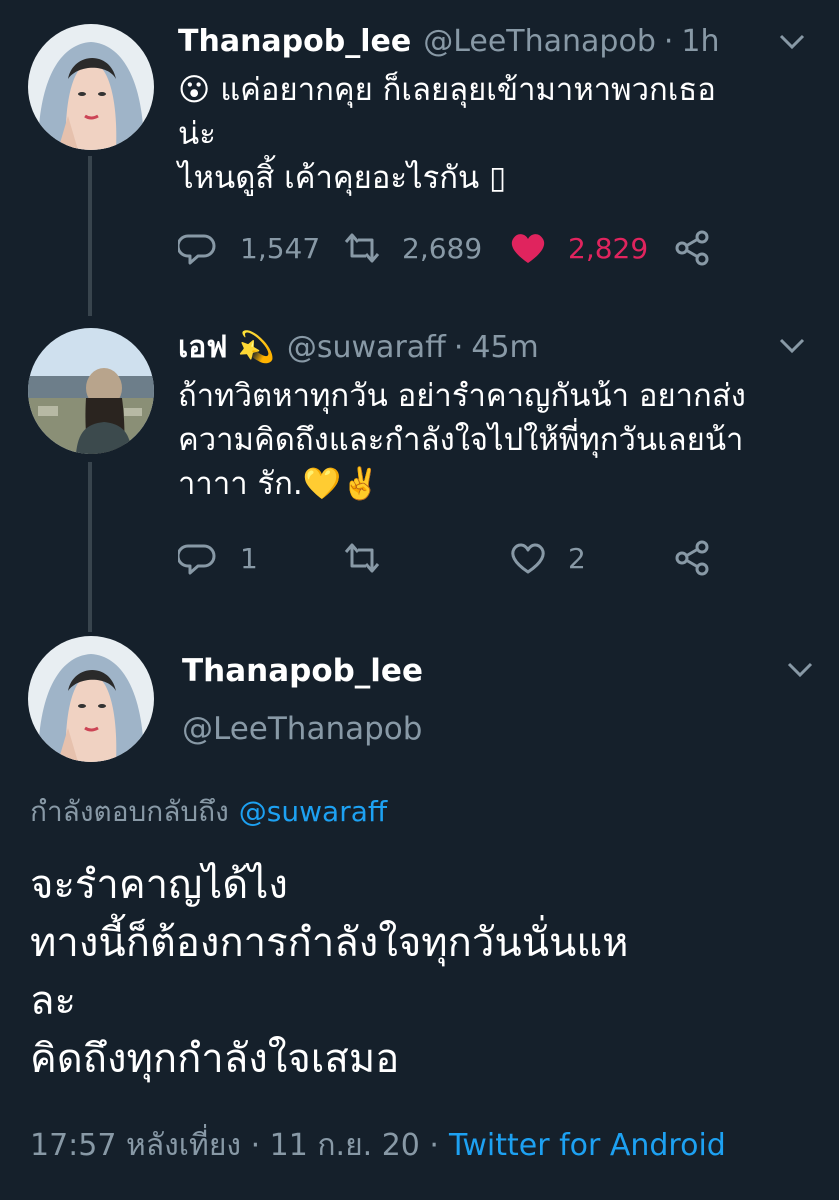 This screenshot has width=839, height=1200. I want to click on heart-filled-icon, so click(528, 248).